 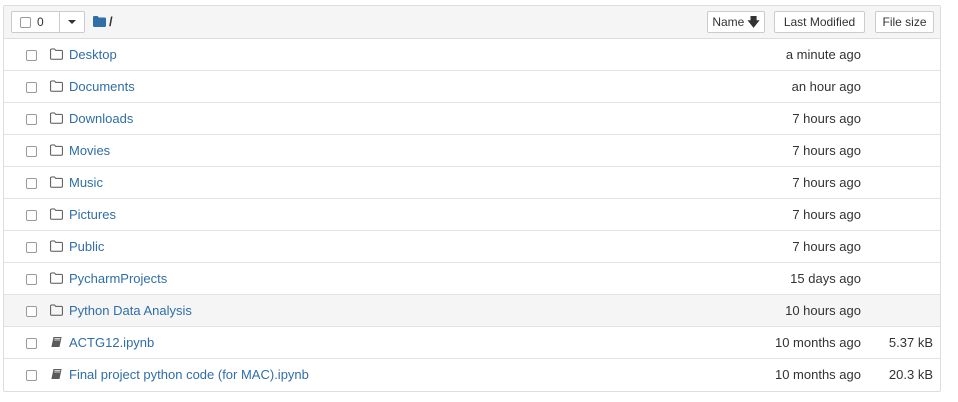 I want to click on breadcrumb: /, so click(x=103, y=21).